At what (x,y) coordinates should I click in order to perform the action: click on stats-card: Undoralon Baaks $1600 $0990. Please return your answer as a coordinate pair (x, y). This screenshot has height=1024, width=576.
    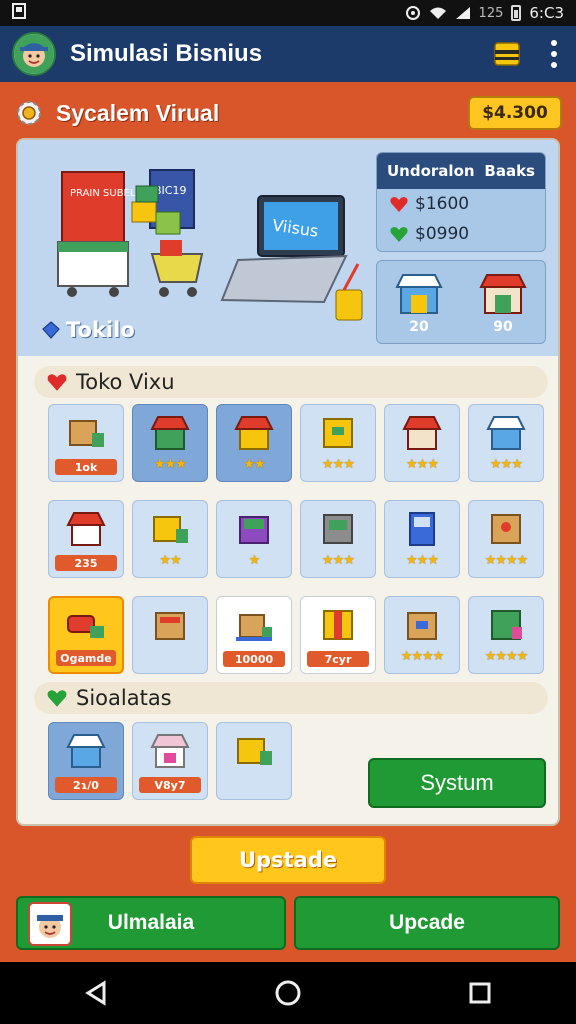
    Looking at the image, I should click on (461, 202).